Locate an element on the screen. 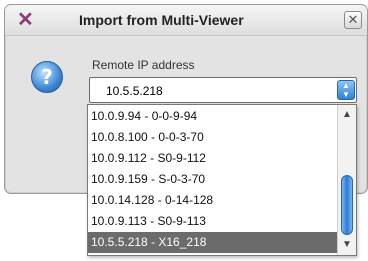  remote-ip-label: Remote IP address is located at coordinates (143, 65).